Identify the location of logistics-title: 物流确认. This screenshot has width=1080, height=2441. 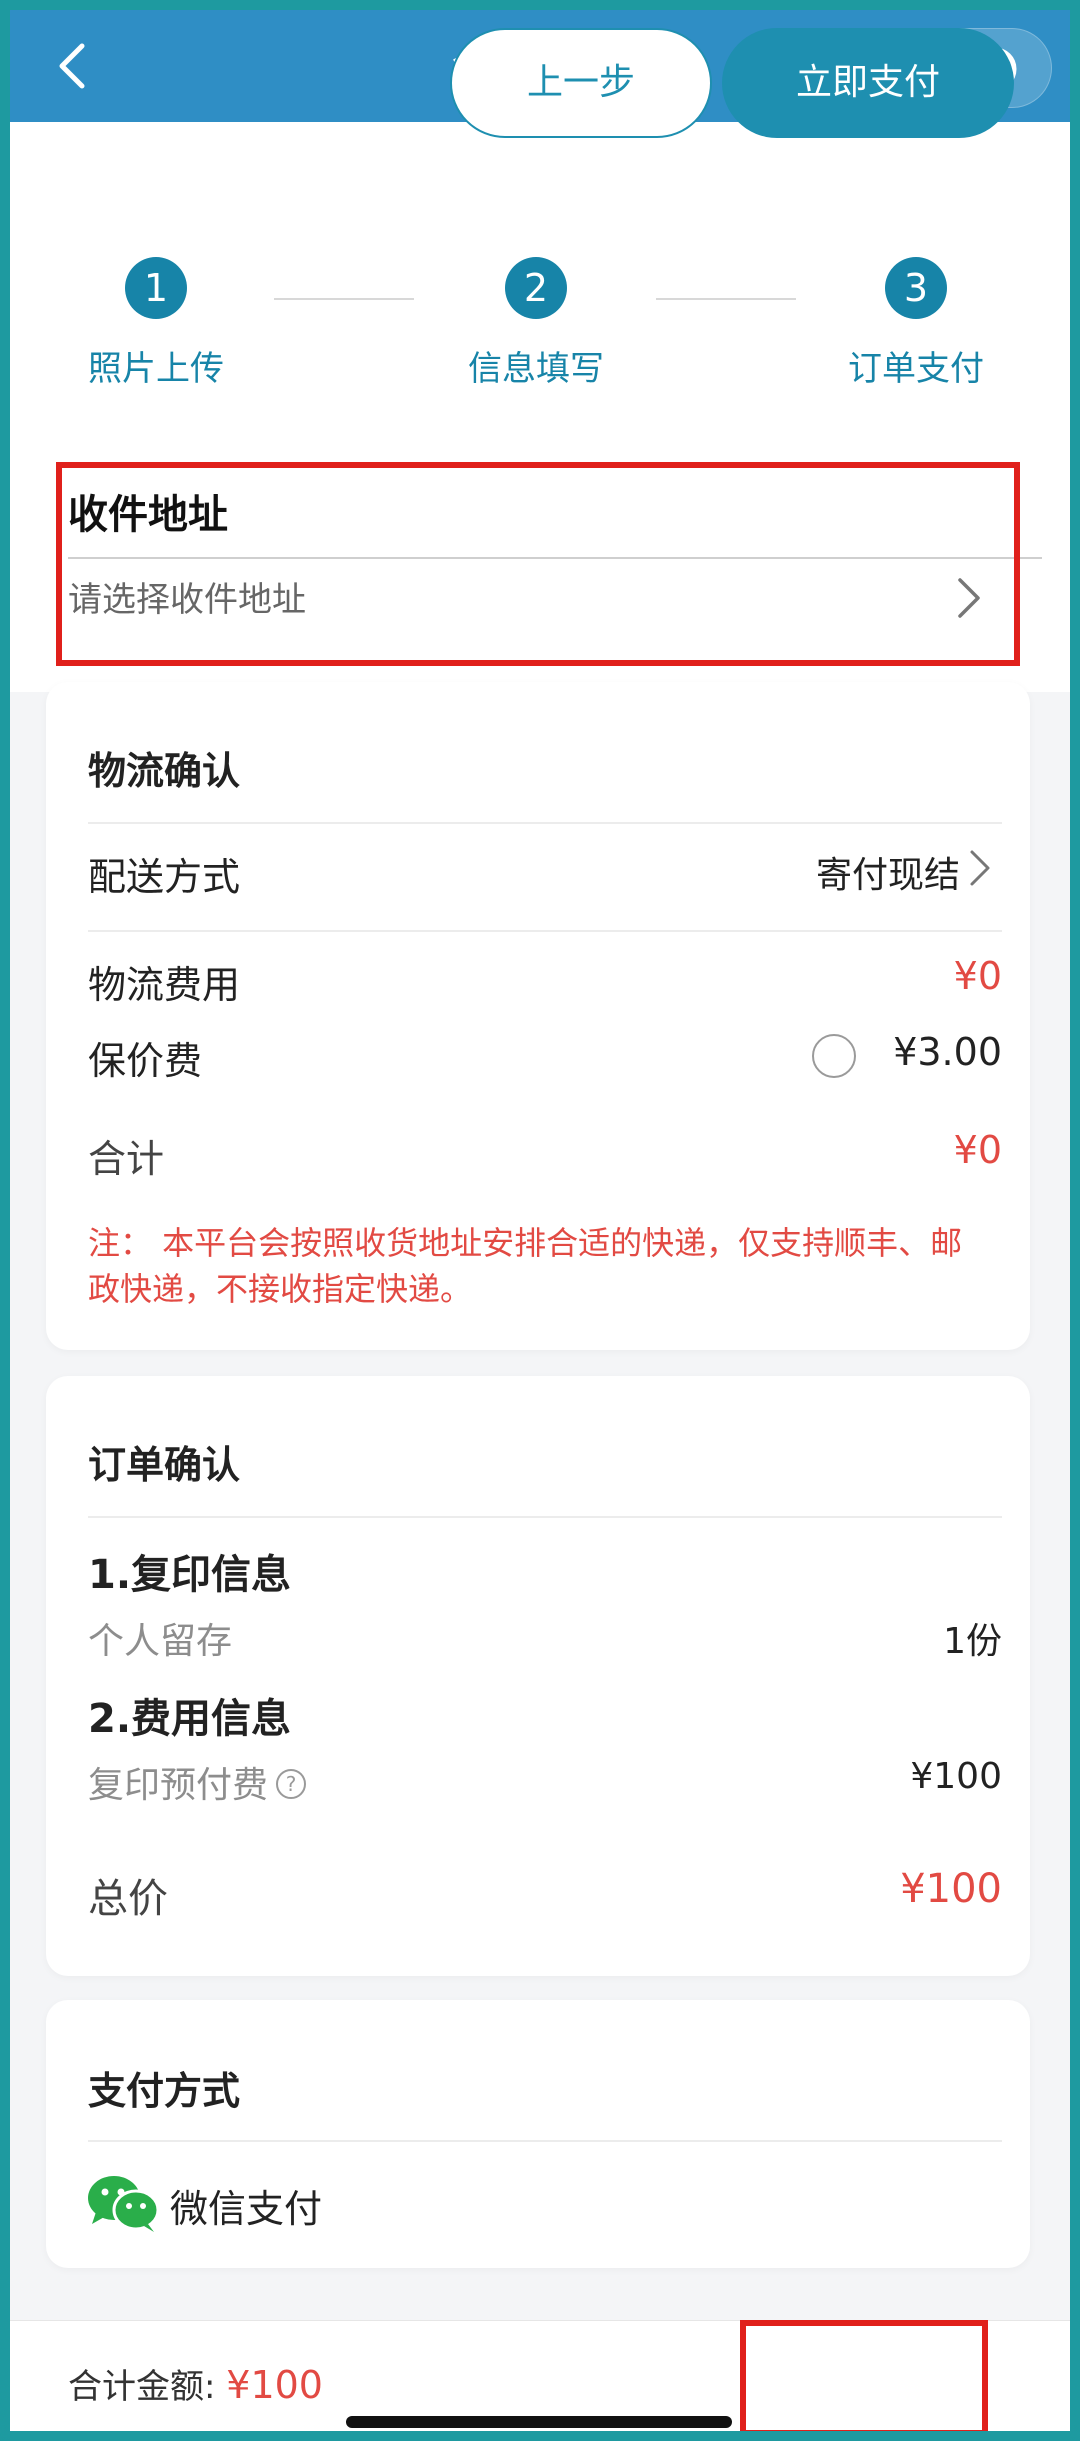
(164, 771).